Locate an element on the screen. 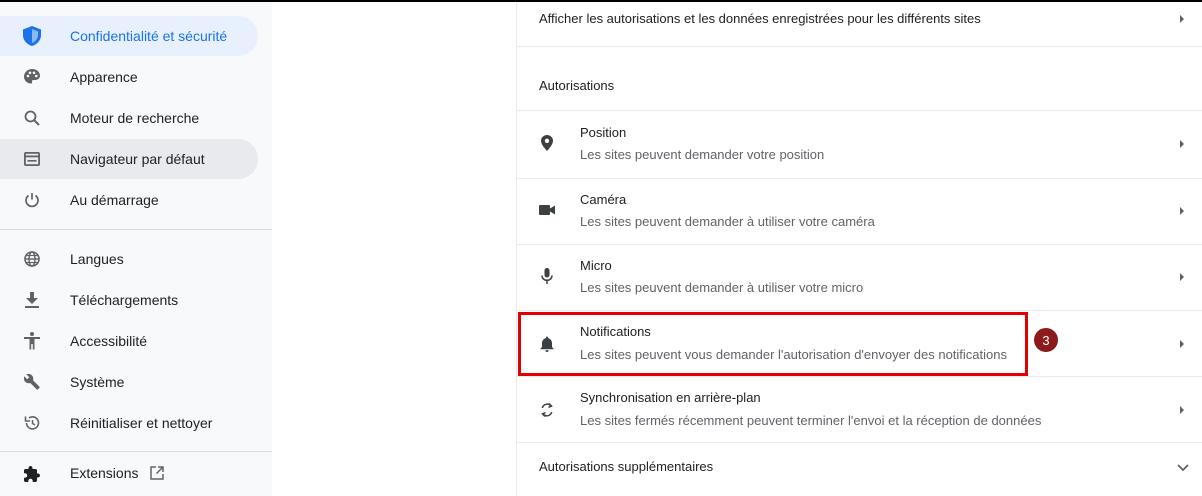 The width and height of the screenshot is (1202, 496). permission-title: Synchronisation en arrière-plan is located at coordinates (670, 397).